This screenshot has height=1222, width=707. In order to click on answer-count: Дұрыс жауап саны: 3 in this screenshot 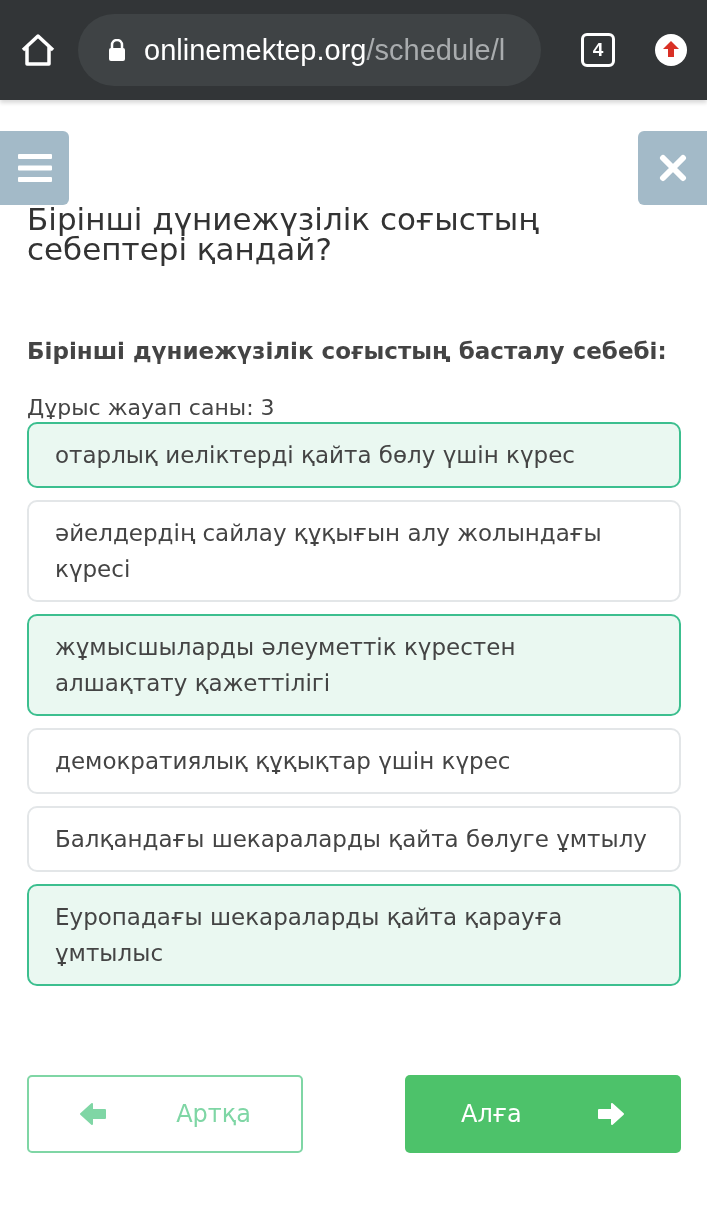, I will do `click(151, 408)`.